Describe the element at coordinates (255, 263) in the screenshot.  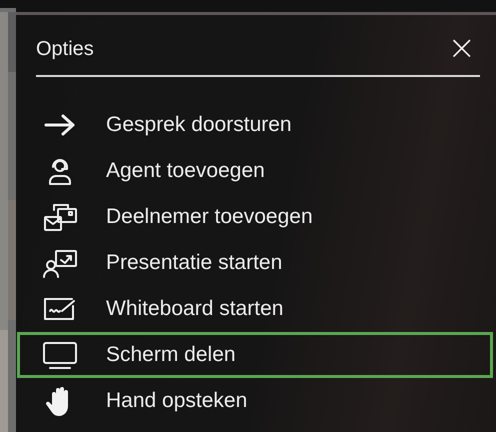
I see `menu-item: Presentatie starten` at that location.